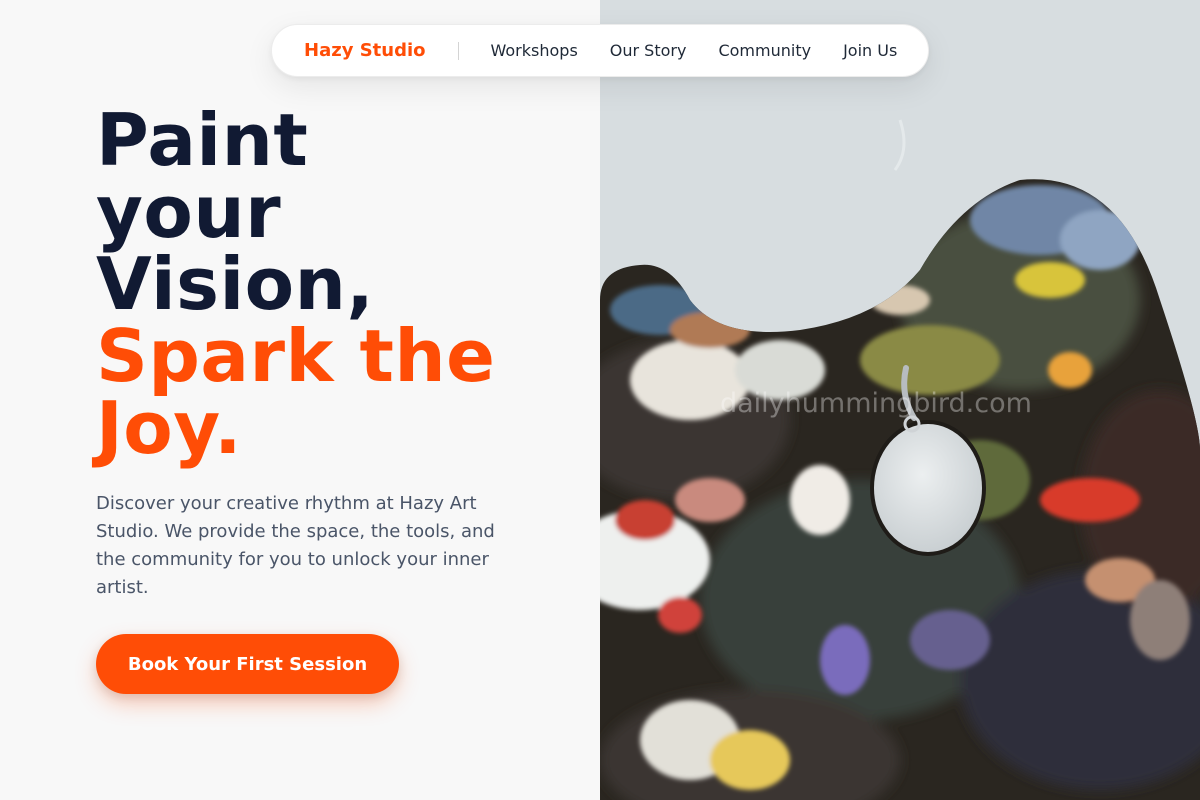  Describe the element at coordinates (247, 664) in the screenshot. I see `book-session-button: Book Your First Session` at that location.